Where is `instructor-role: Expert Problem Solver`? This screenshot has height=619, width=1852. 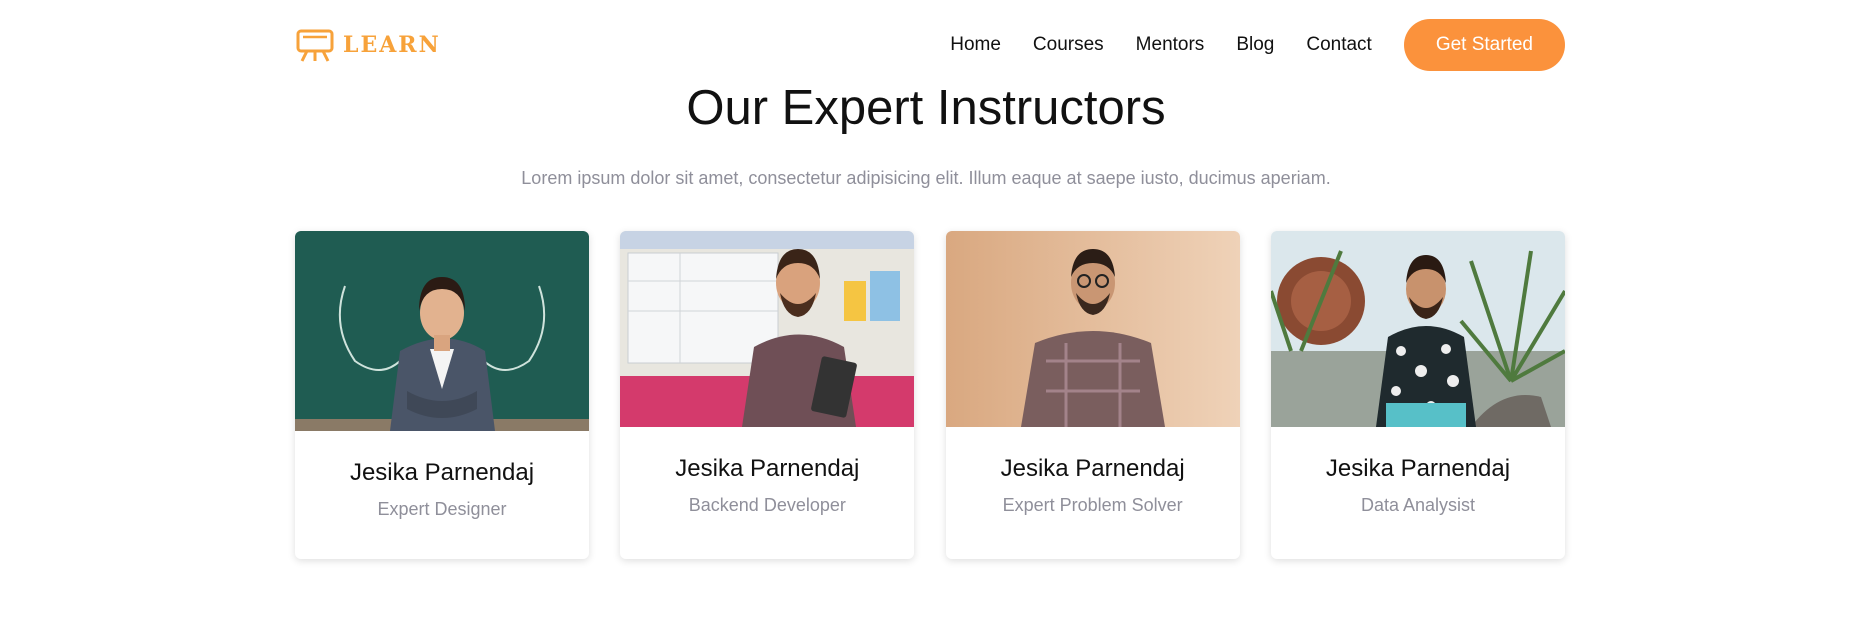 instructor-role: Expert Problem Solver is located at coordinates (1092, 505).